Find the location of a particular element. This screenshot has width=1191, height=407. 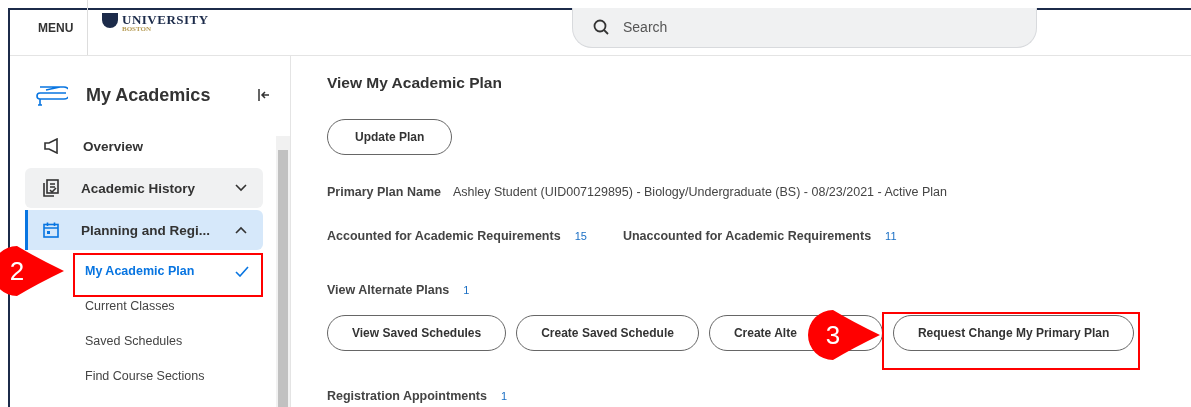

sidebar-subitem: Saved Schedules is located at coordinates (170, 341).